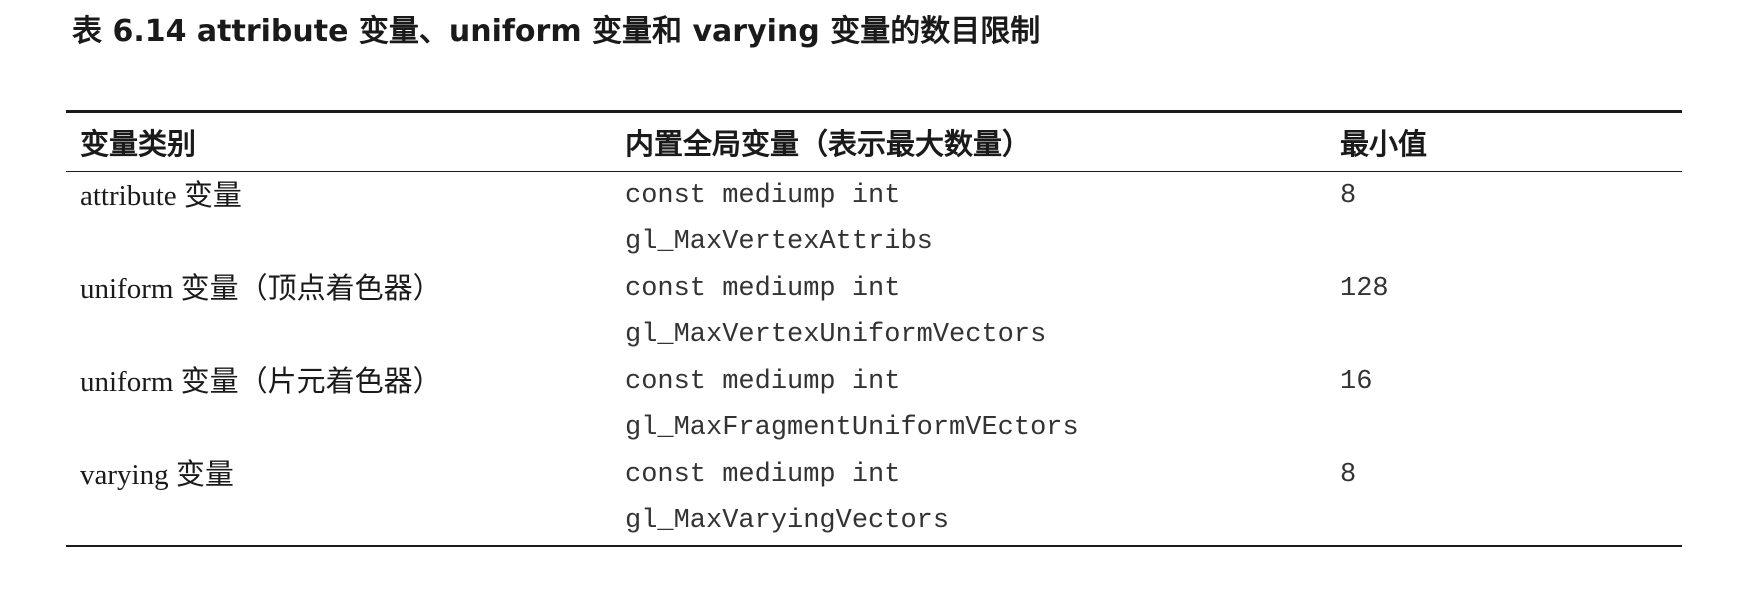  I want to click on header-category: 变量类别, so click(138, 144).